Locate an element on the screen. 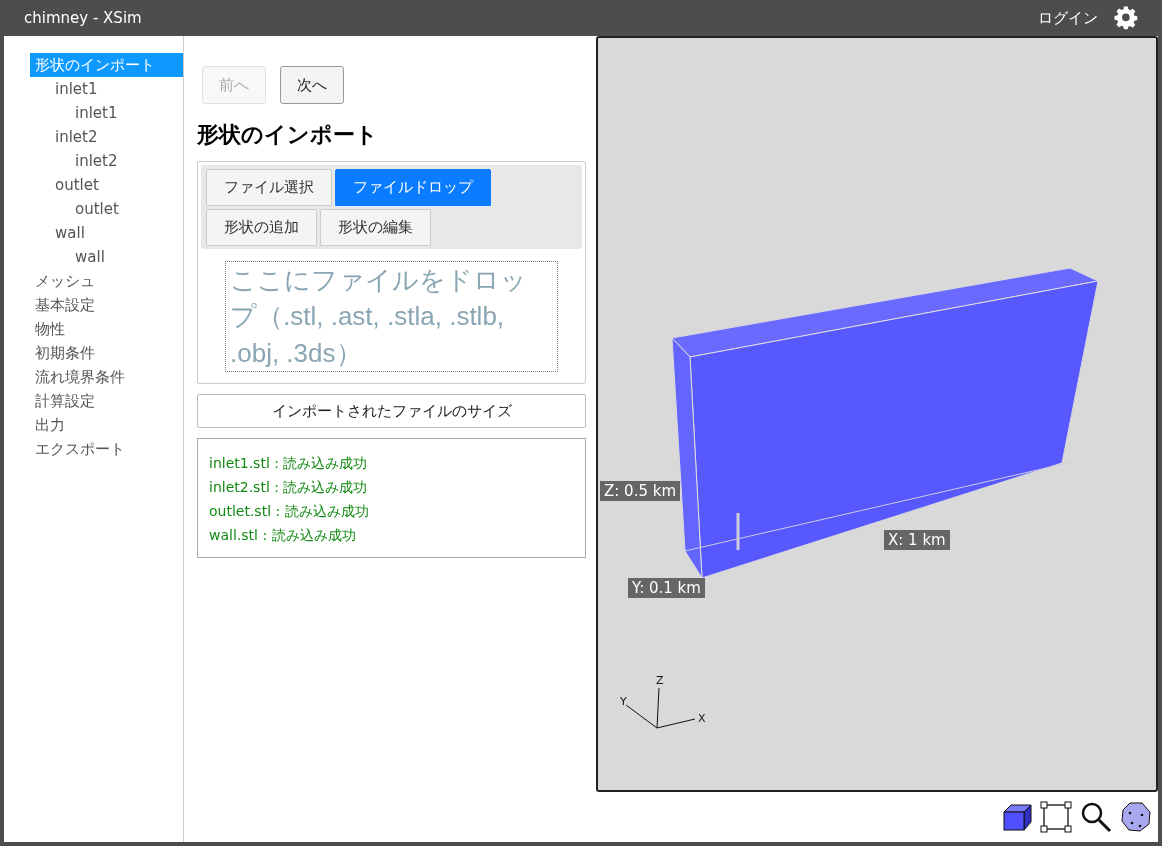  tree-item: 初期条件 is located at coordinates (106, 353).